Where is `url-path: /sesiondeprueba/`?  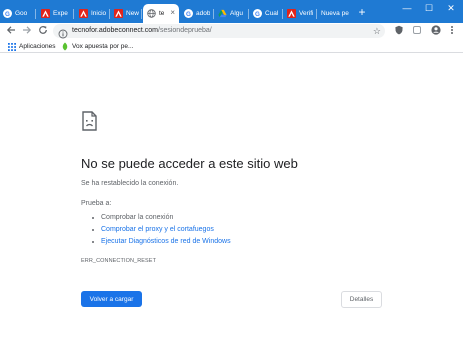 url-path: /sesiondeprueba/ is located at coordinates (185, 30).